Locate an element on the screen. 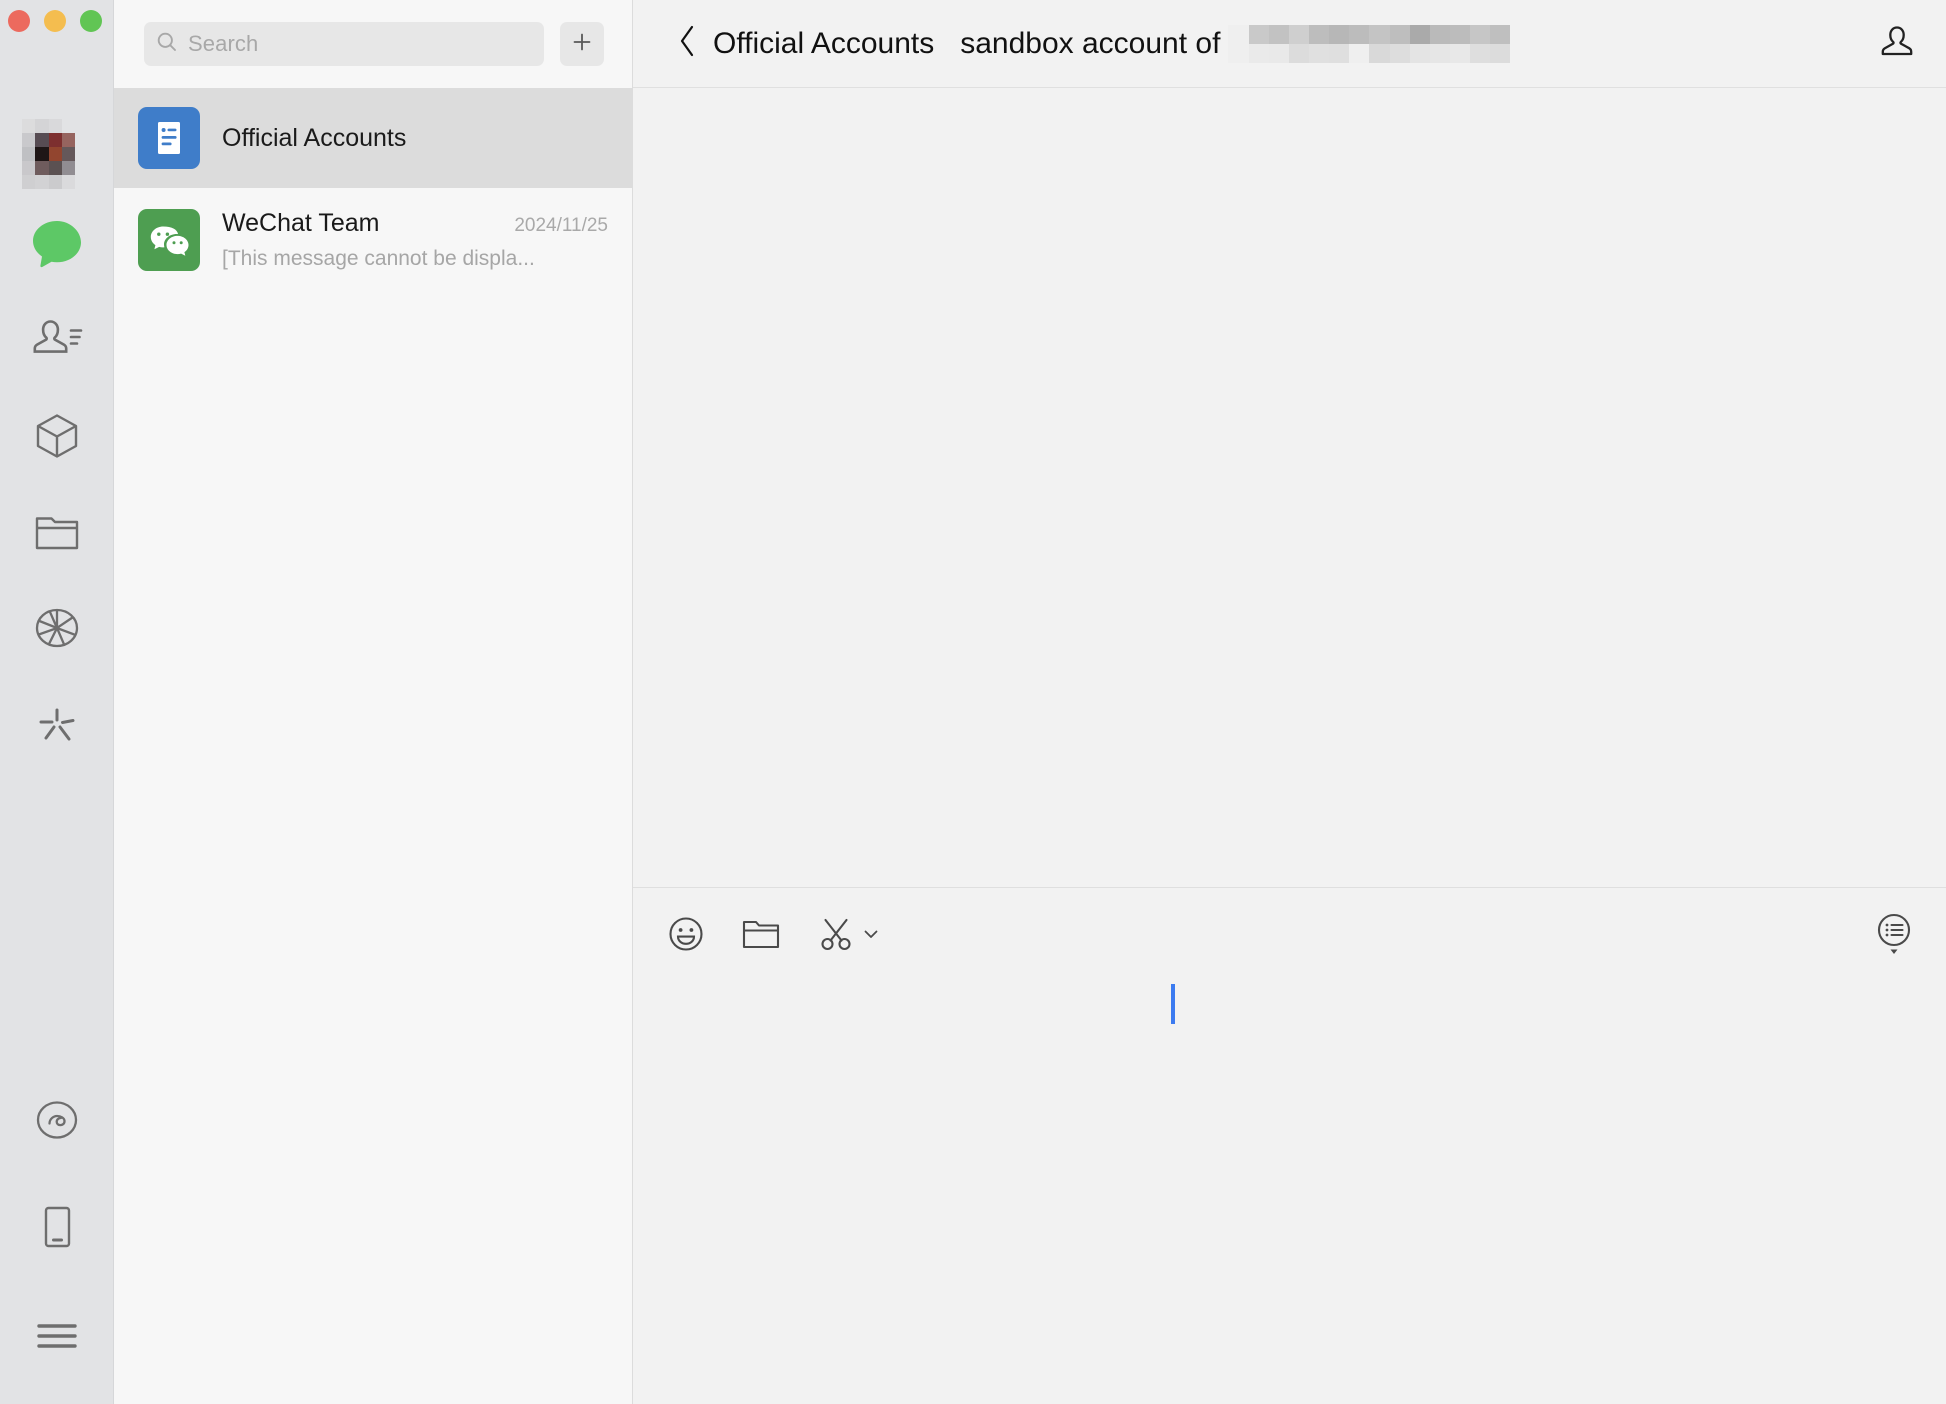 Image resolution: width=1946 pixels, height=1404 pixels. mini-program-icon is located at coordinates (57, 1120).